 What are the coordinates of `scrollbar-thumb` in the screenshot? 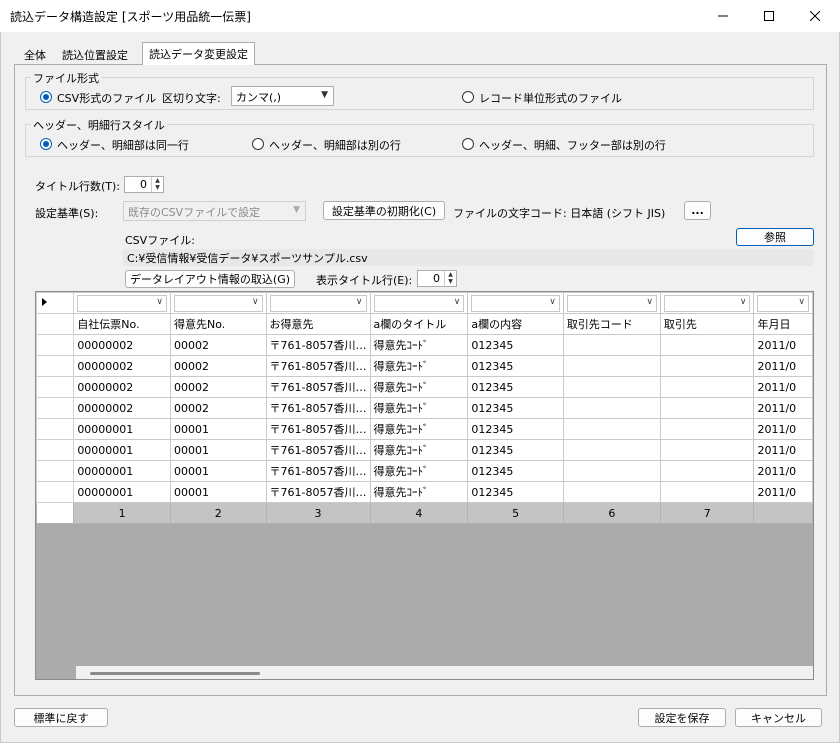 It's located at (175, 673).